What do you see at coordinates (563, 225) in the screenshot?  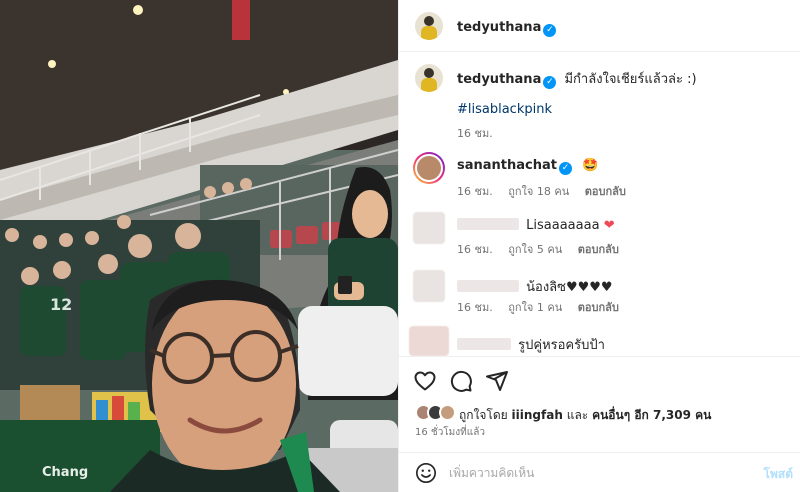 I see `comment-text: Lisaaaaaaa` at bounding box center [563, 225].